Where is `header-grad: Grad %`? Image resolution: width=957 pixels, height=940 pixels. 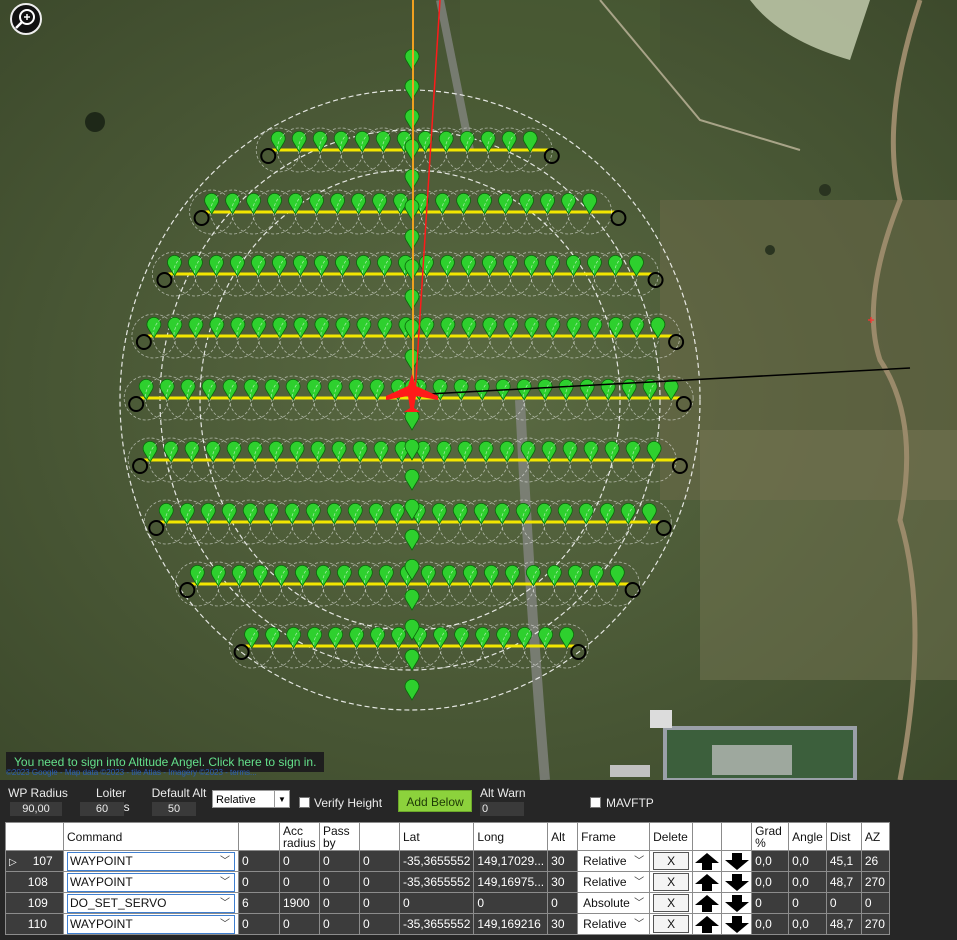
header-grad: Grad % is located at coordinates (770, 836).